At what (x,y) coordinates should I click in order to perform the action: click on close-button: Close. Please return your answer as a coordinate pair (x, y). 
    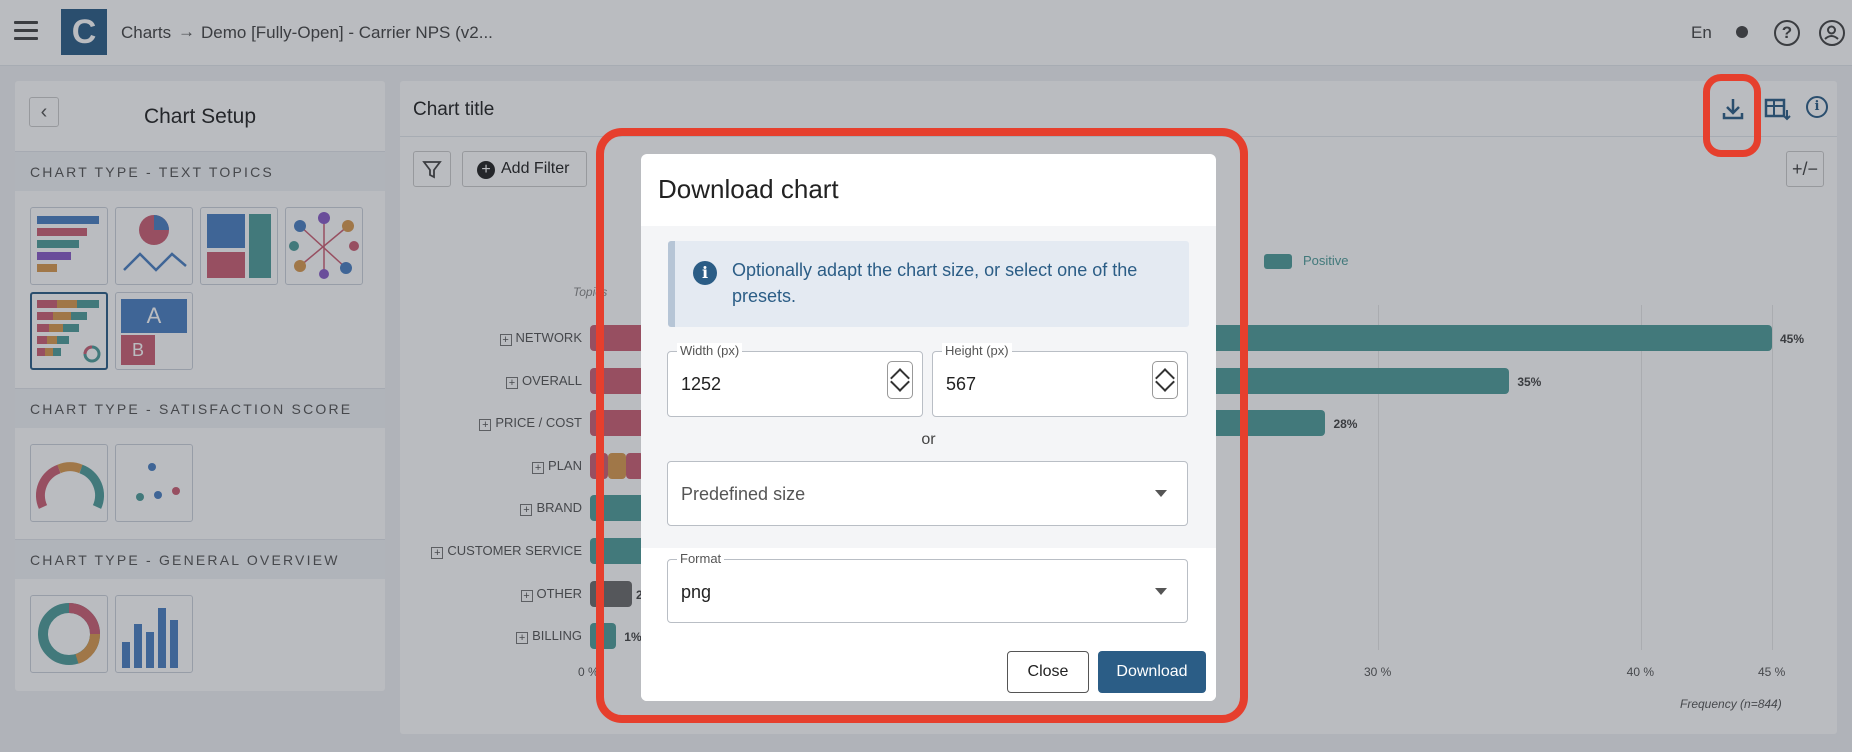
    Looking at the image, I should click on (1048, 672).